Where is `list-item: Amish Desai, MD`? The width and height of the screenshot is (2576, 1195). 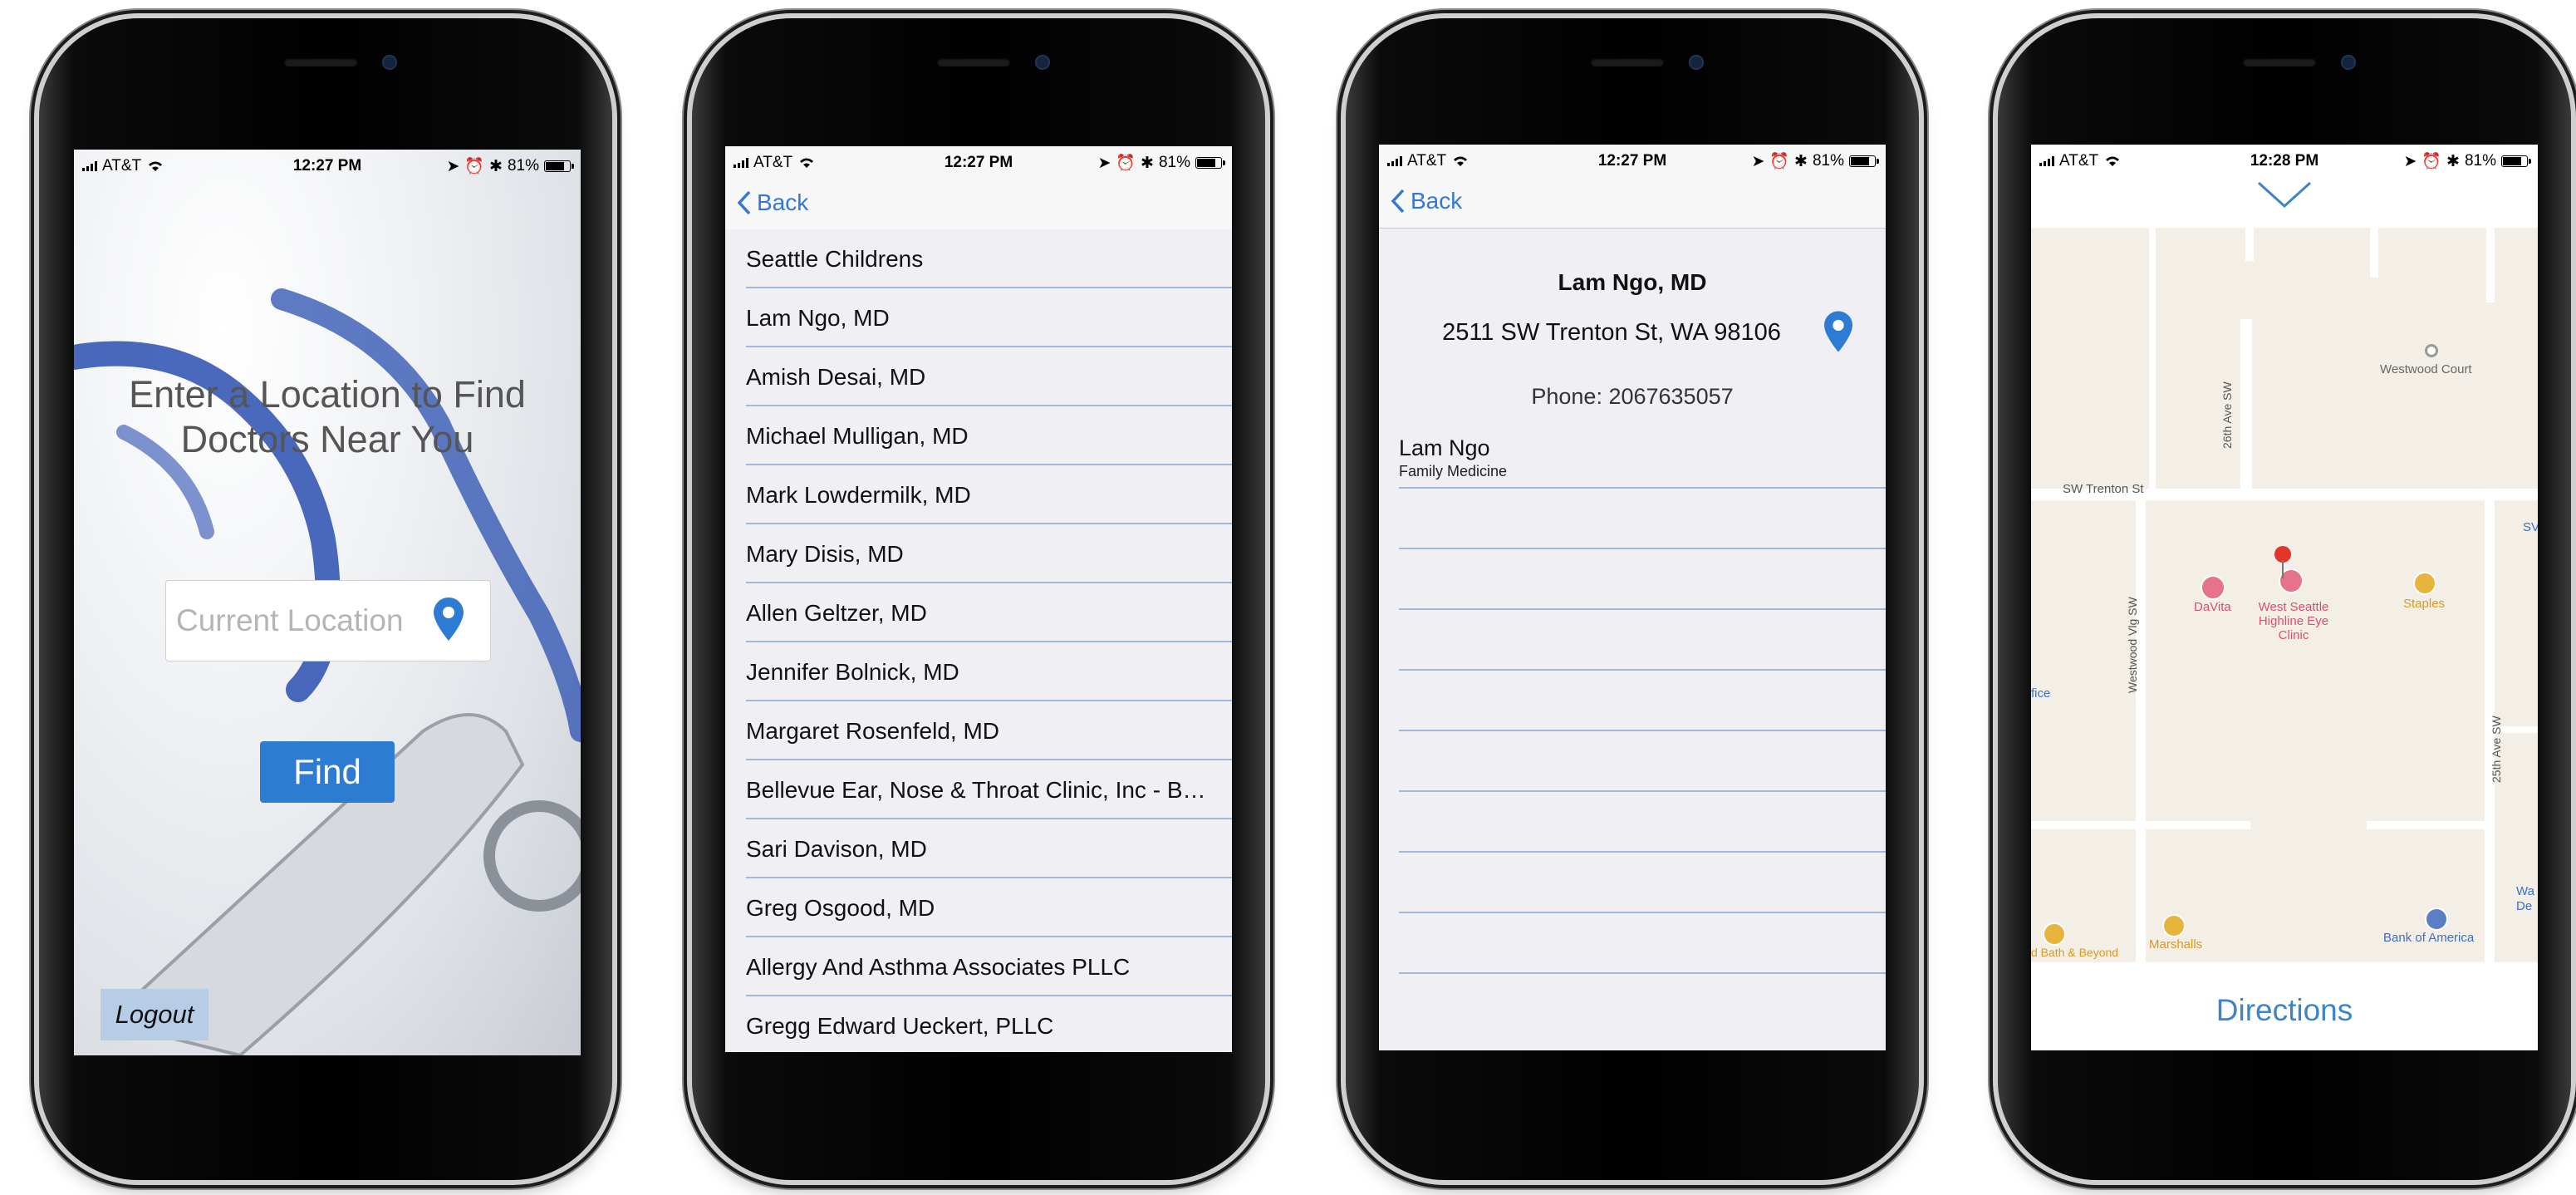
list-item: Amish Desai, MD is located at coordinates (978, 376).